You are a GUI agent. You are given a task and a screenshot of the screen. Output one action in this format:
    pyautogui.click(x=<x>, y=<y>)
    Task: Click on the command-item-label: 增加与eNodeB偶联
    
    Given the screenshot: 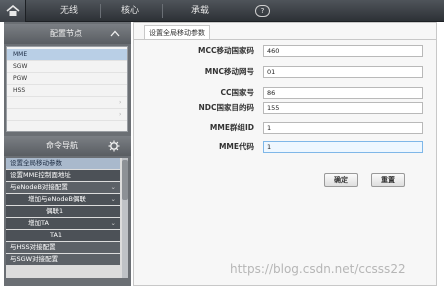 What is the action you would take?
    pyautogui.click(x=57, y=199)
    